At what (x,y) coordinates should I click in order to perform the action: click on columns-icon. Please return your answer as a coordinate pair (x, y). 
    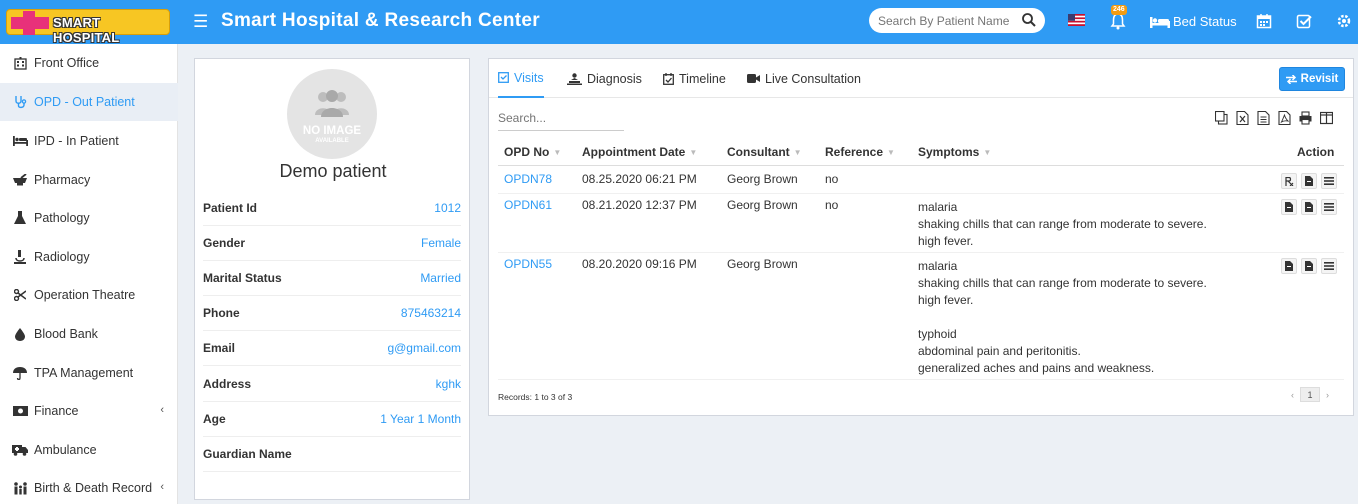
    Looking at the image, I should click on (1326, 118).